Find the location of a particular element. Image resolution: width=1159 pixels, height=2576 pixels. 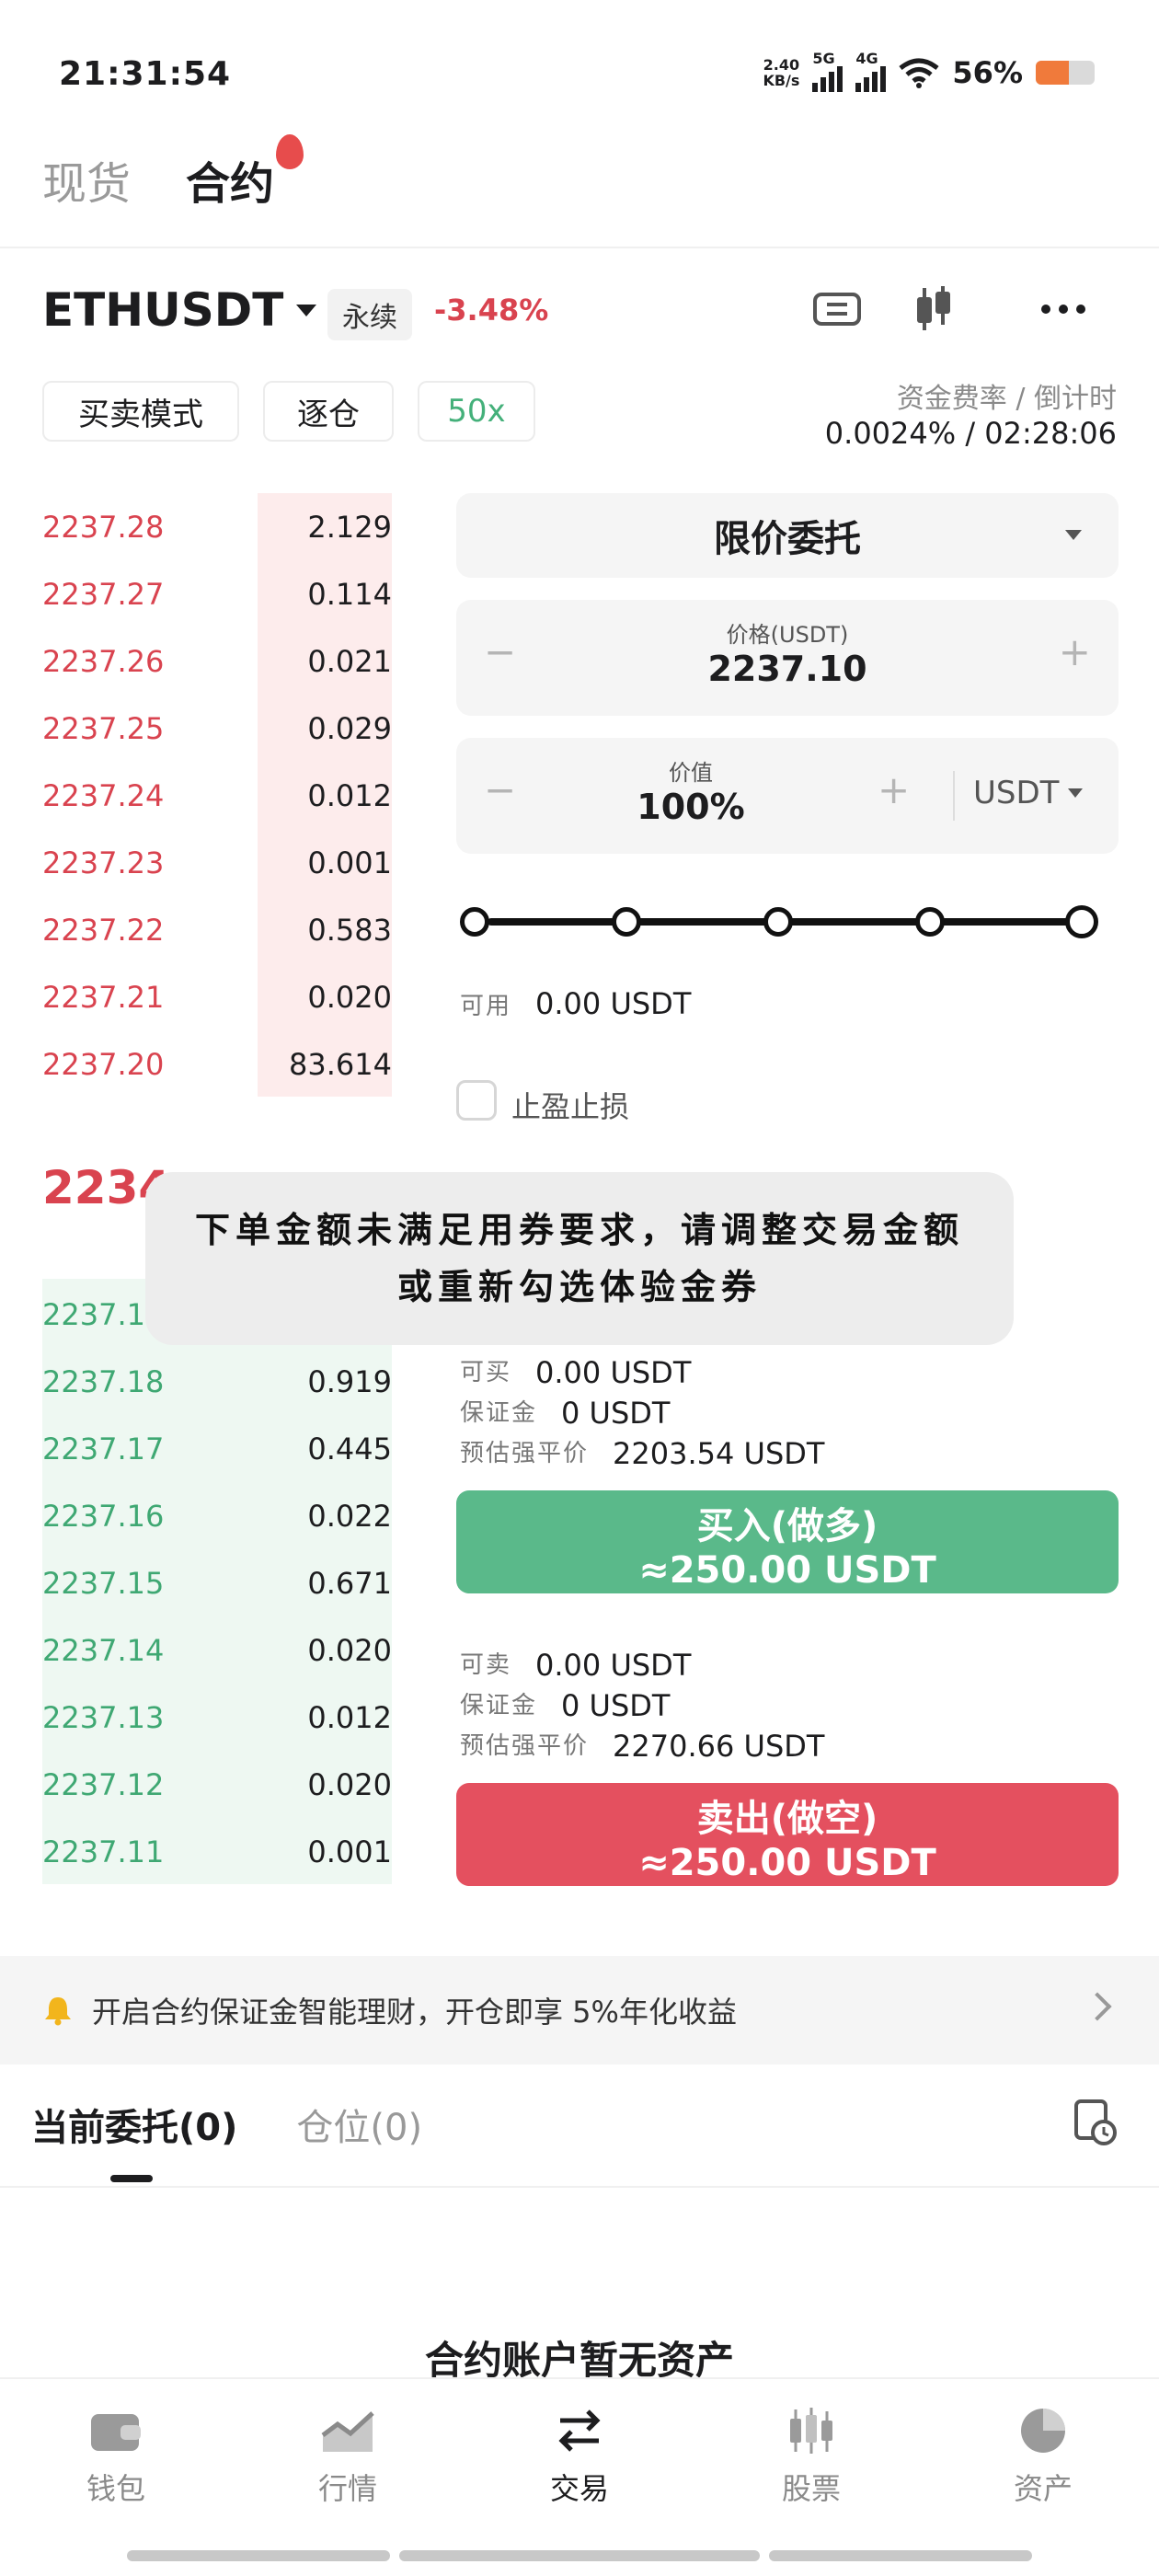

buy-info: 可买 0.00 USDT 保证金 0 USDT 预估强平价 2203.54 USDT is located at coordinates (642, 1413).